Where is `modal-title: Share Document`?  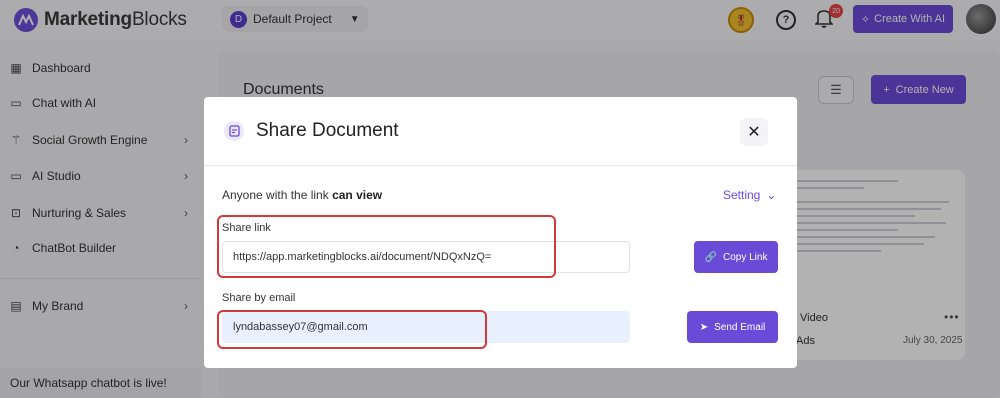 modal-title: Share Document is located at coordinates (327, 130).